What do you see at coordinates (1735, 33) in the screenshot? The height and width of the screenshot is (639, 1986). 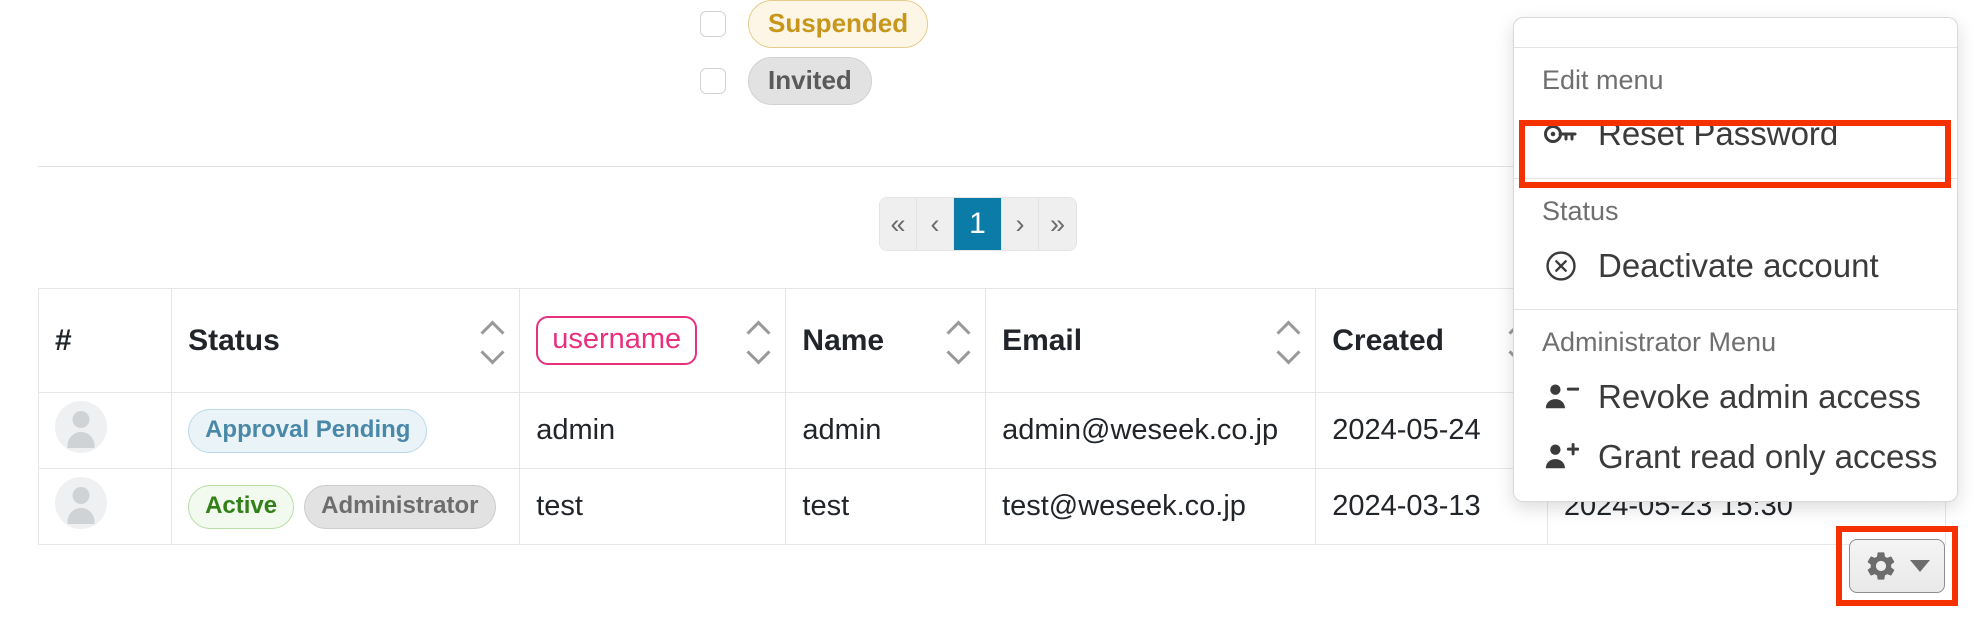 I see `dropdown-top-spacer` at bounding box center [1735, 33].